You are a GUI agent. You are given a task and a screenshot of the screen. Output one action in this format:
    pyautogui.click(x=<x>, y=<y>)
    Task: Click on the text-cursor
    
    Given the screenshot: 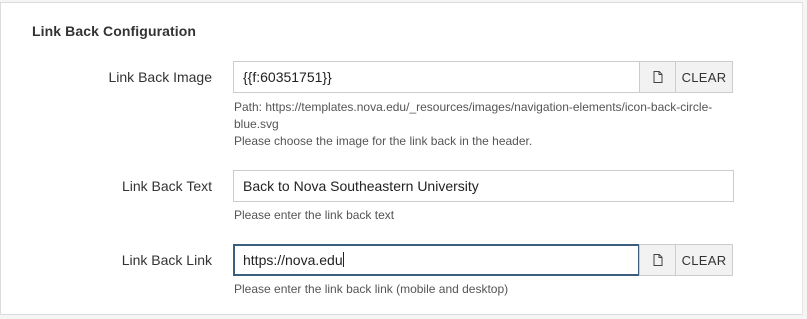 What is the action you would take?
    pyautogui.click(x=343, y=259)
    